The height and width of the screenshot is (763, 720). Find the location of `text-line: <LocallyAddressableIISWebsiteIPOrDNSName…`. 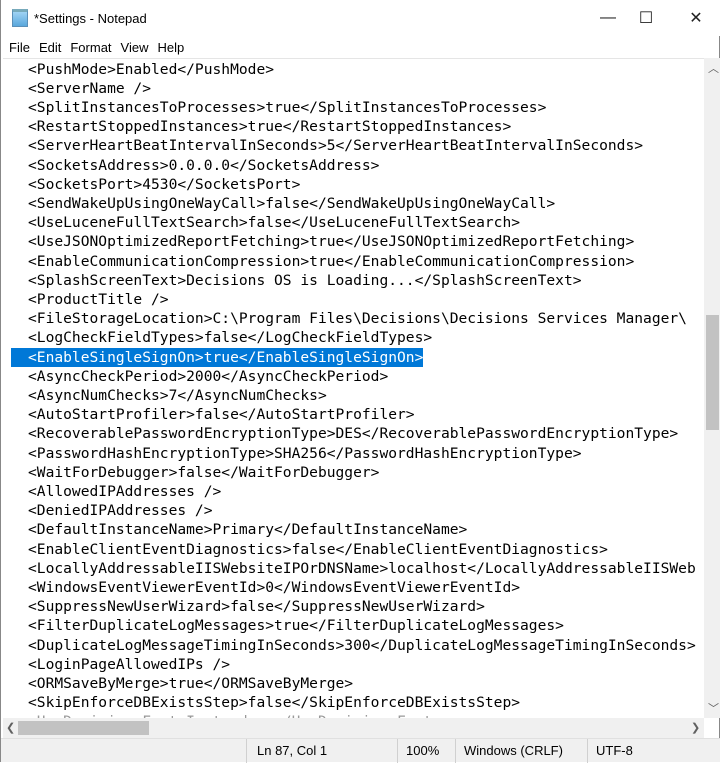

text-line: <LocallyAddressableIISWebsiteIPOrDNSName… is located at coordinates (362, 568).